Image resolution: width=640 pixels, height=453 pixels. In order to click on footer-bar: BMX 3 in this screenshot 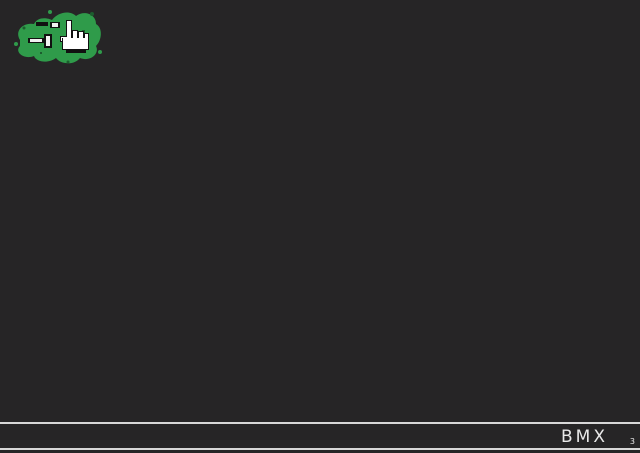, I will do `click(320, 436)`.